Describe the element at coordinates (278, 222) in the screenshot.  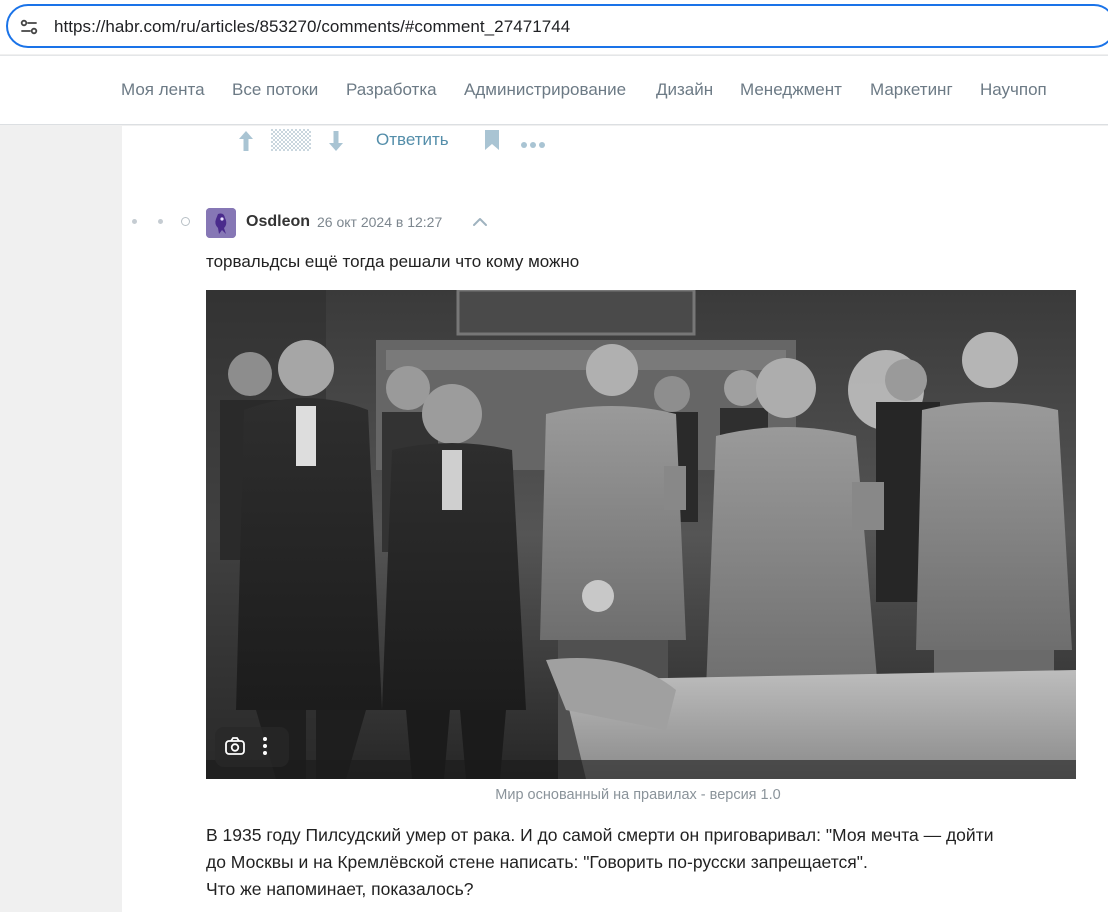
I see `comment-author: Osdleon` at that location.